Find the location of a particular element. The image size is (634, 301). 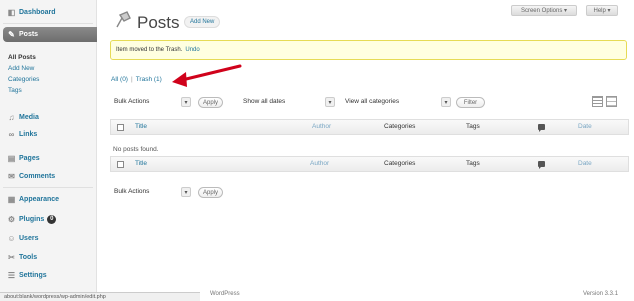

plugins-update-badge: 0 is located at coordinates (52, 219).